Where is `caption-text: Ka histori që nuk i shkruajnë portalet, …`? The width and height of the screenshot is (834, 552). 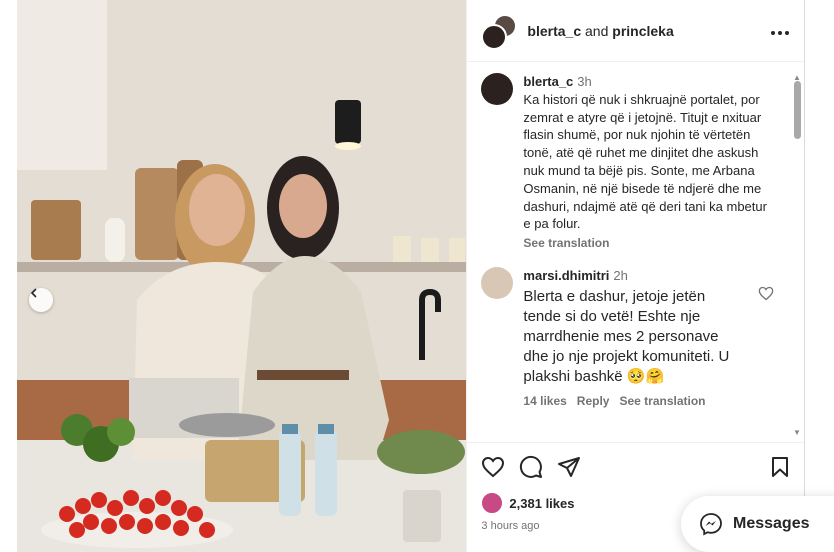
caption-text: Ka histori që nuk i shkruajnë portalet, … is located at coordinates (645, 161).